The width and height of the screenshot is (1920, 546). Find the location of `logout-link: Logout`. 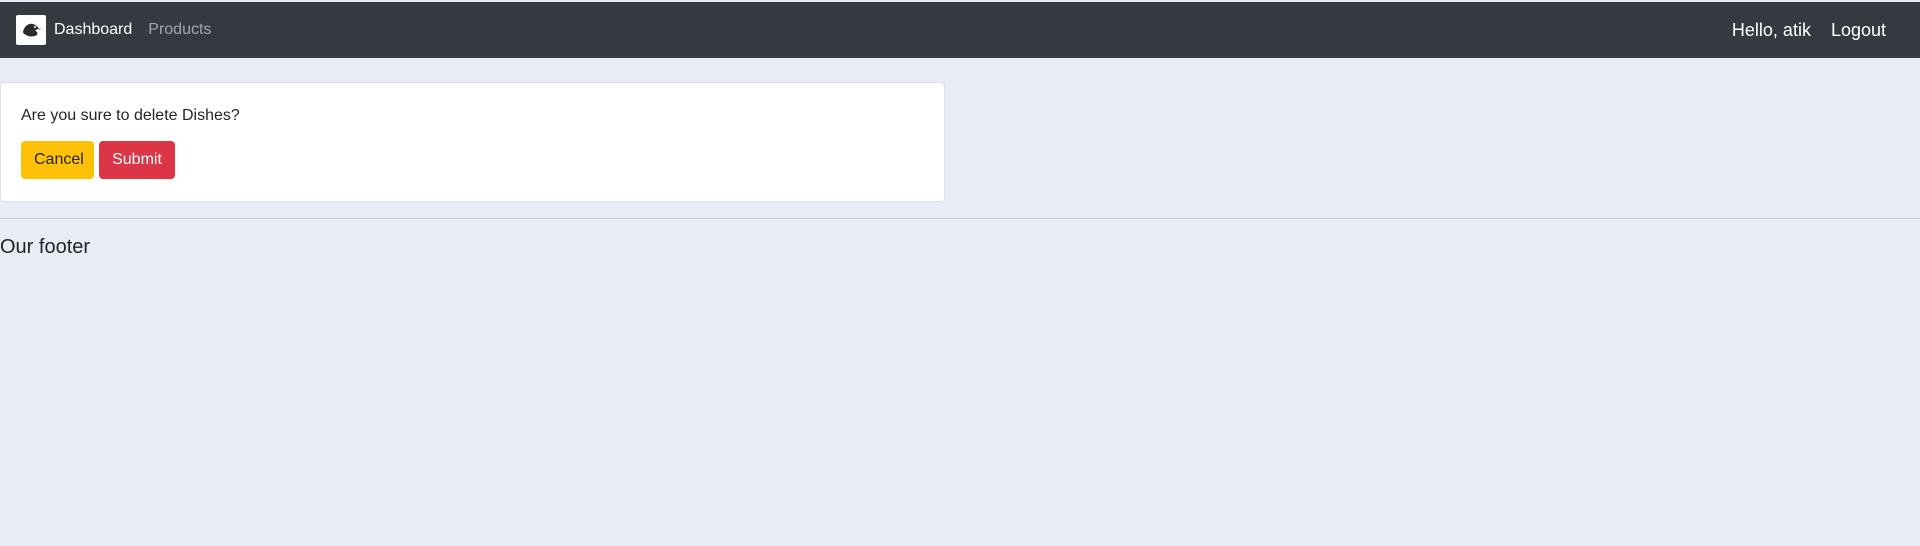

logout-link: Logout is located at coordinates (1858, 30).